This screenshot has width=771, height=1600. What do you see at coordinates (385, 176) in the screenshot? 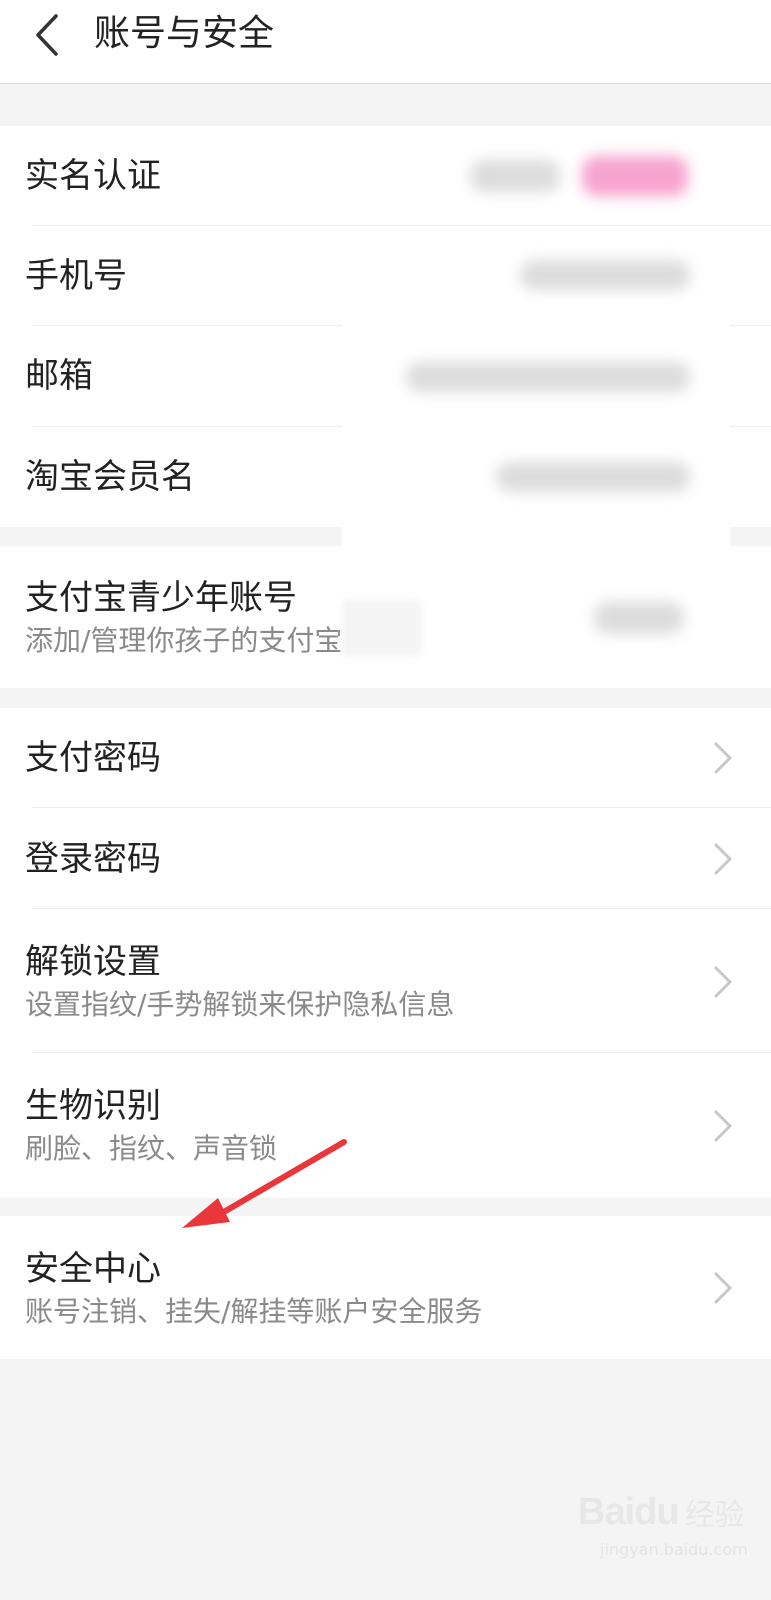
I see `row-real-name-verification: 实名认证` at bounding box center [385, 176].